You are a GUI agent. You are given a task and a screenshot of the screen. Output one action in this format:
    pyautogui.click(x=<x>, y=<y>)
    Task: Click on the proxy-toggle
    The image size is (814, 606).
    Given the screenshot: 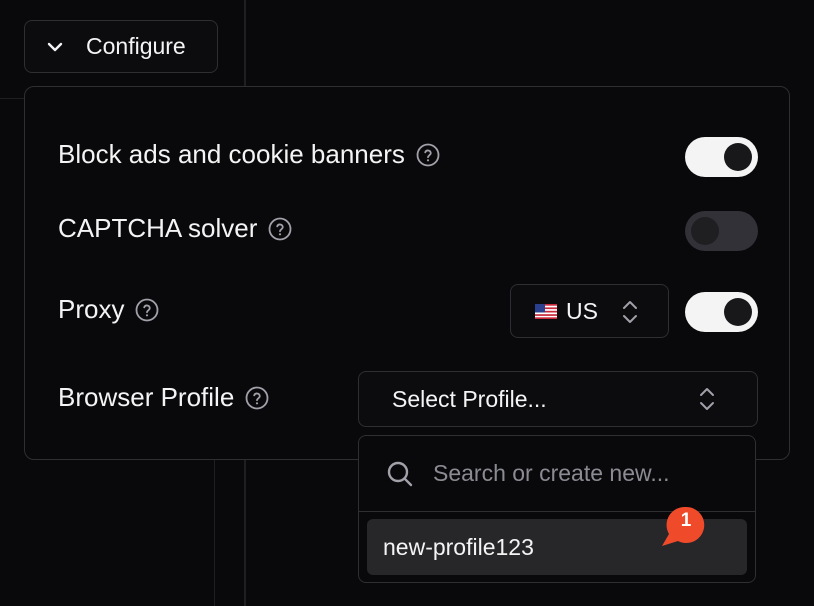 What is the action you would take?
    pyautogui.click(x=721, y=312)
    